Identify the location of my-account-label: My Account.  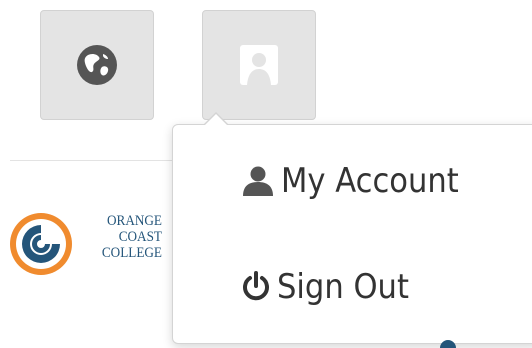
(370, 181).